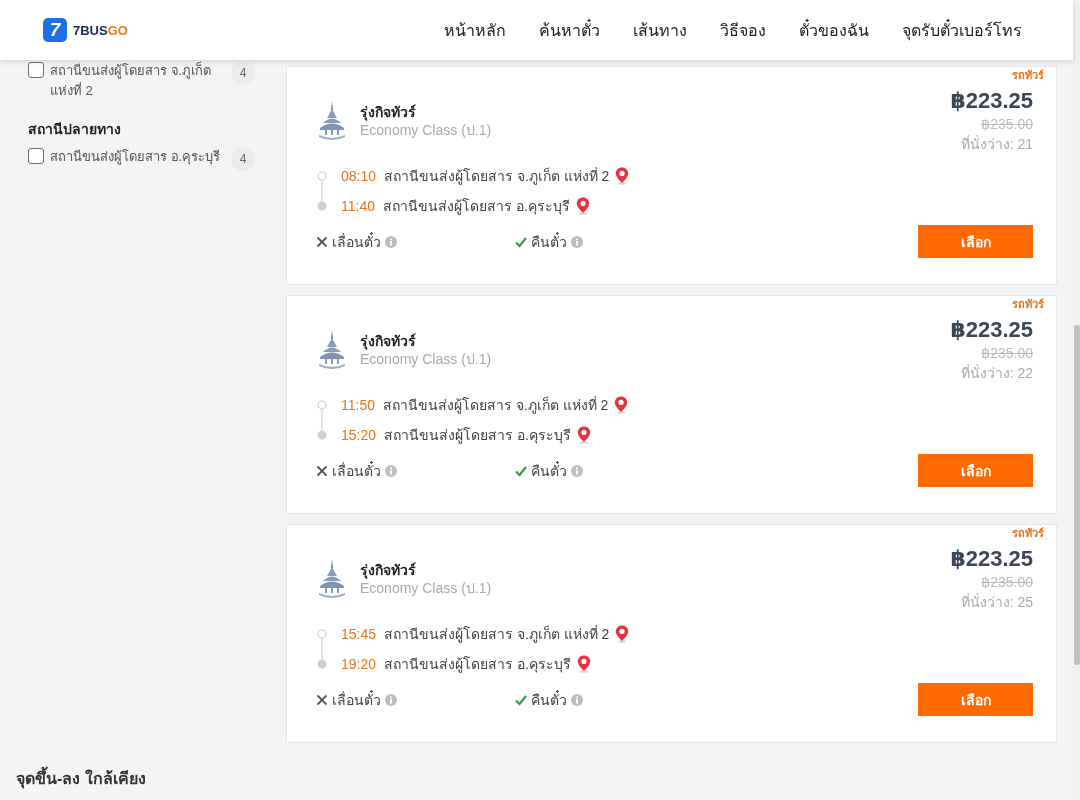  I want to click on seats-available: ที่นั่งว่าง: 25, so click(996, 602).